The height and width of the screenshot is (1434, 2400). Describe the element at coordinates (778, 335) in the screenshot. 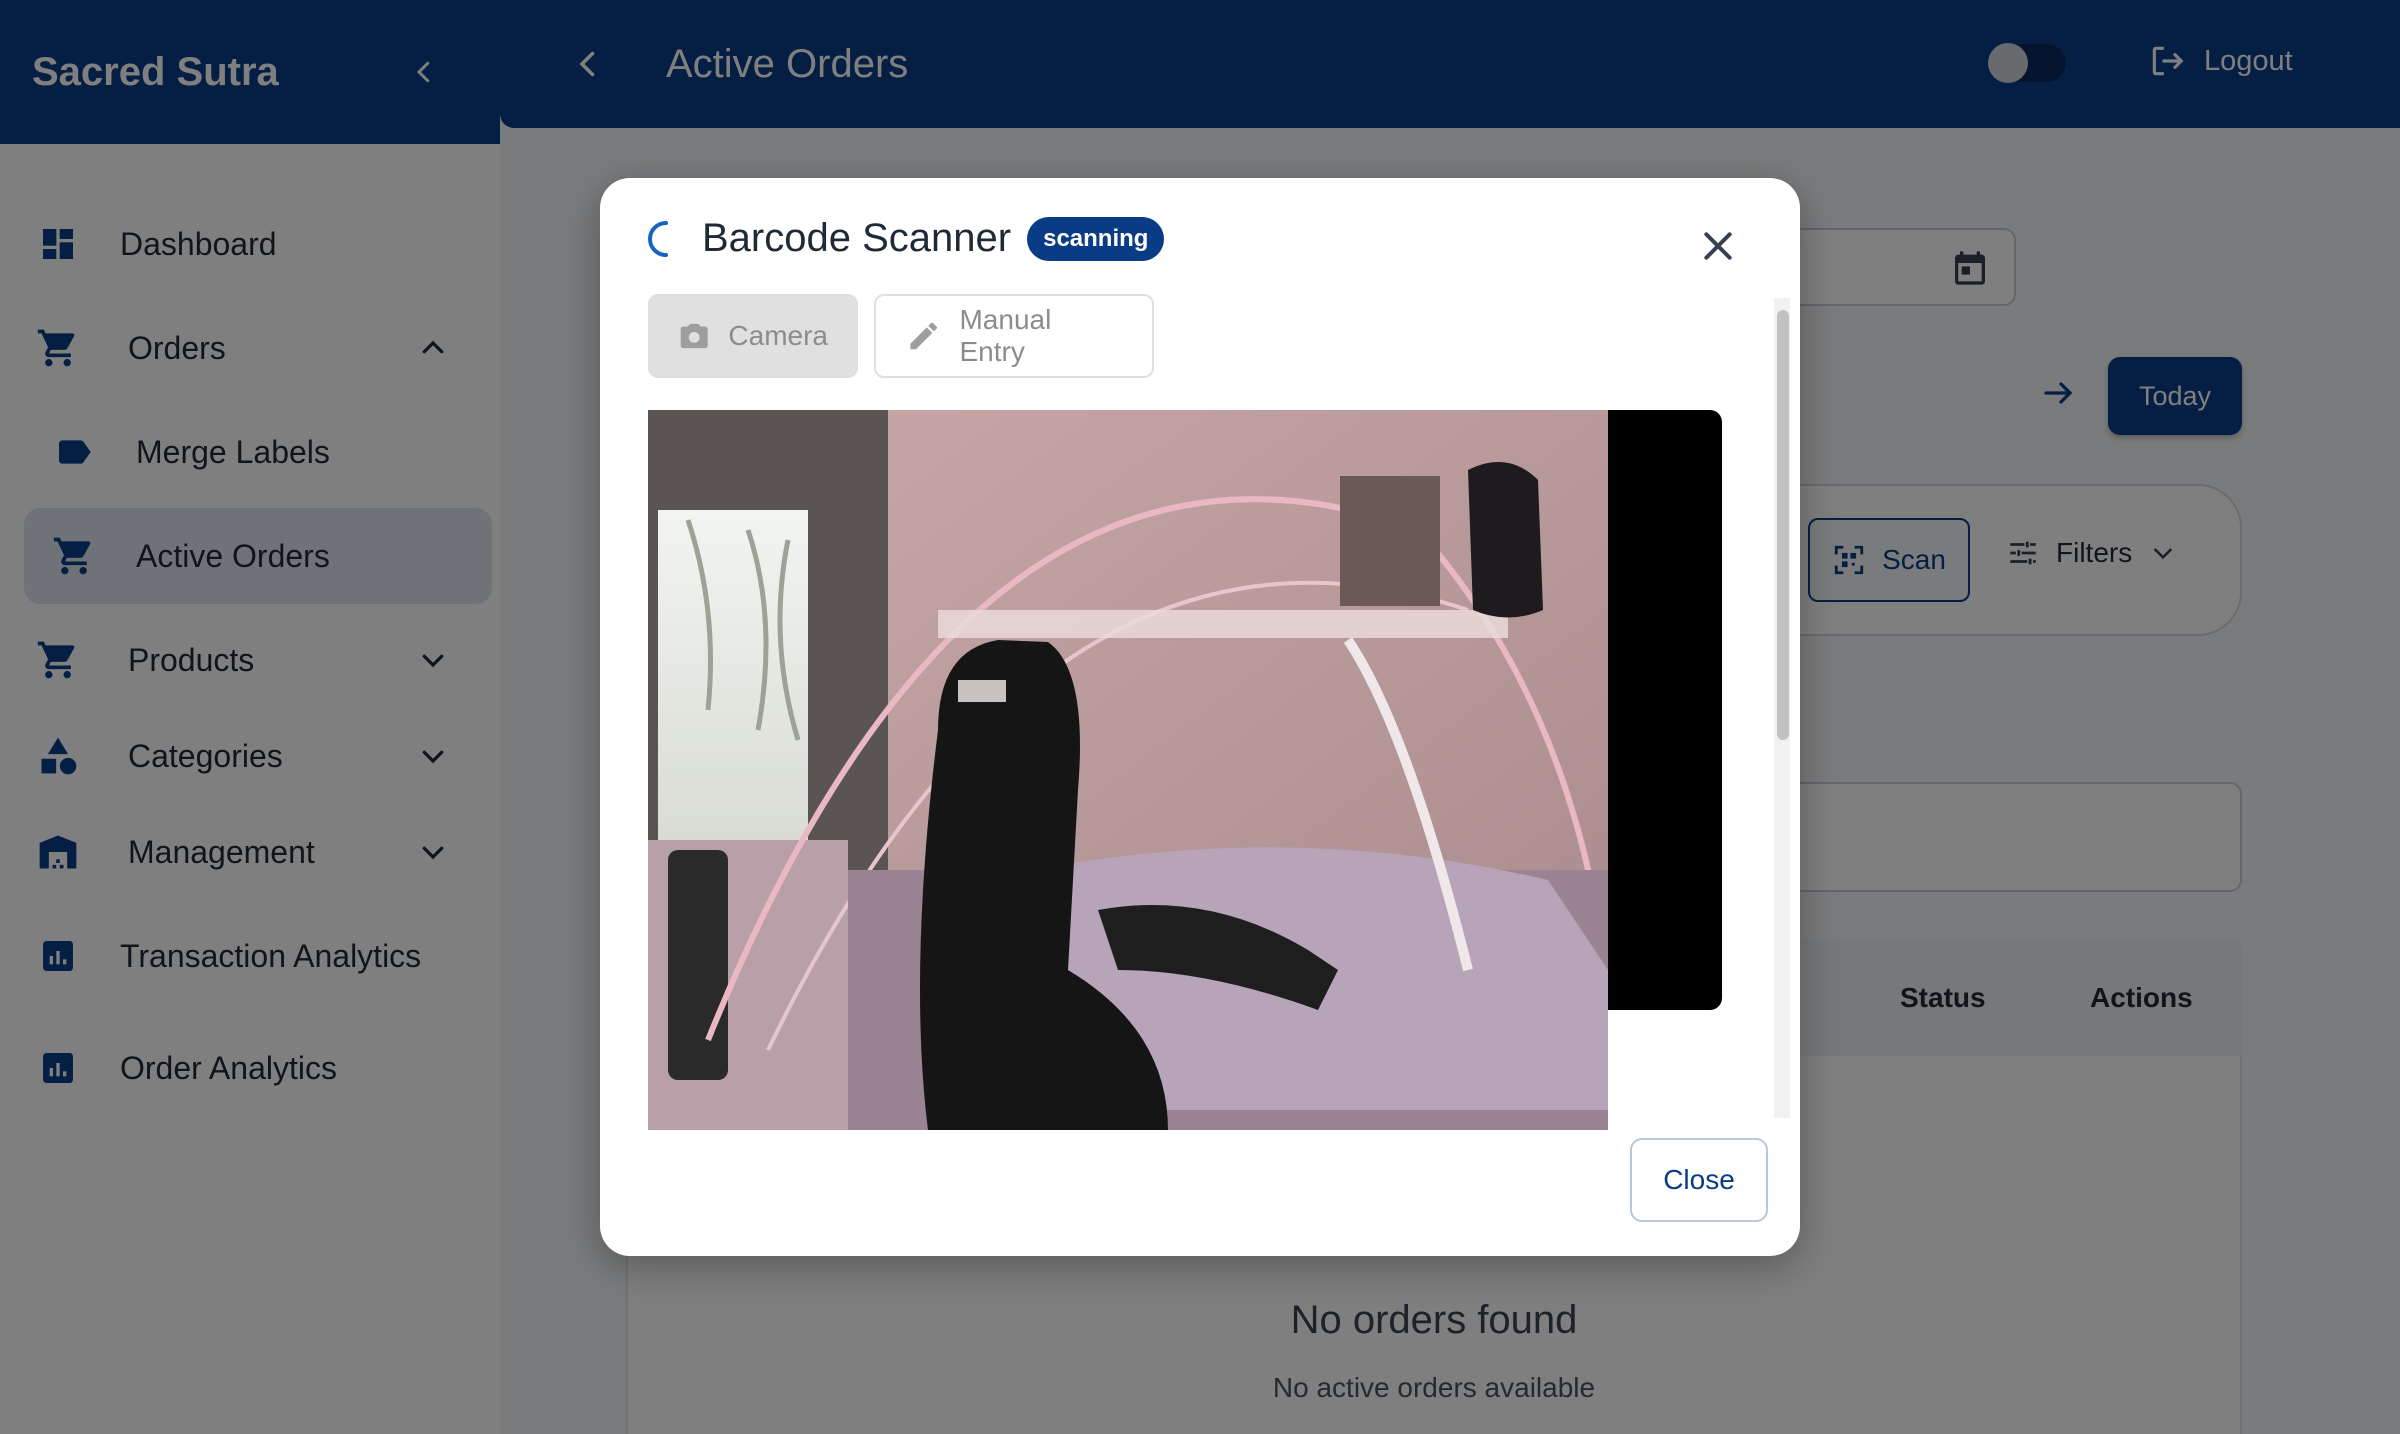

I see `camera-mode-label: Camera` at that location.